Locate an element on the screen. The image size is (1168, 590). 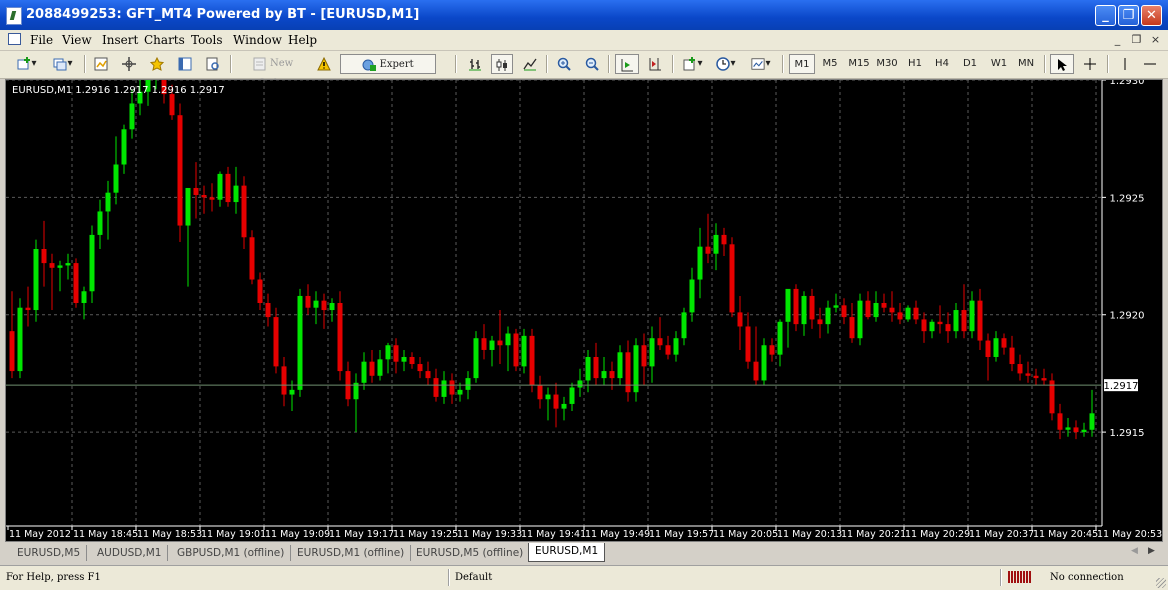
tab-eurusd-m5: EURUSD,M5 is located at coordinates (49, 553).